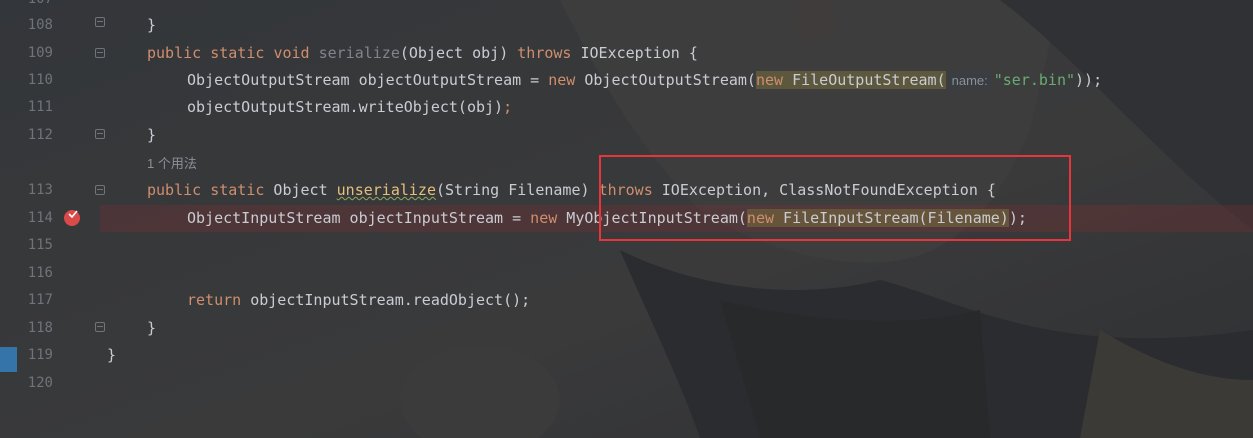 This screenshot has height=438, width=1253. What do you see at coordinates (152, 328) in the screenshot?
I see `code-line-118: }` at bounding box center [152, 328].